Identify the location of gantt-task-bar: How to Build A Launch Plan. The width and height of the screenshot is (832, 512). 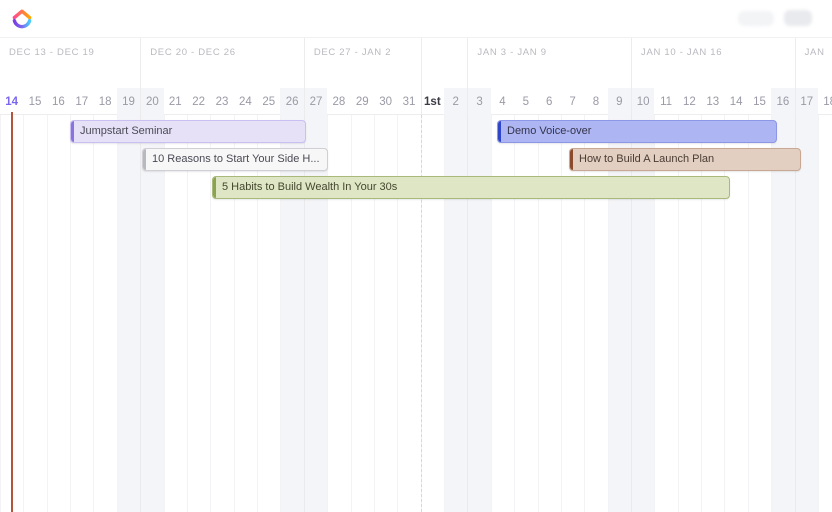
(685, 159).